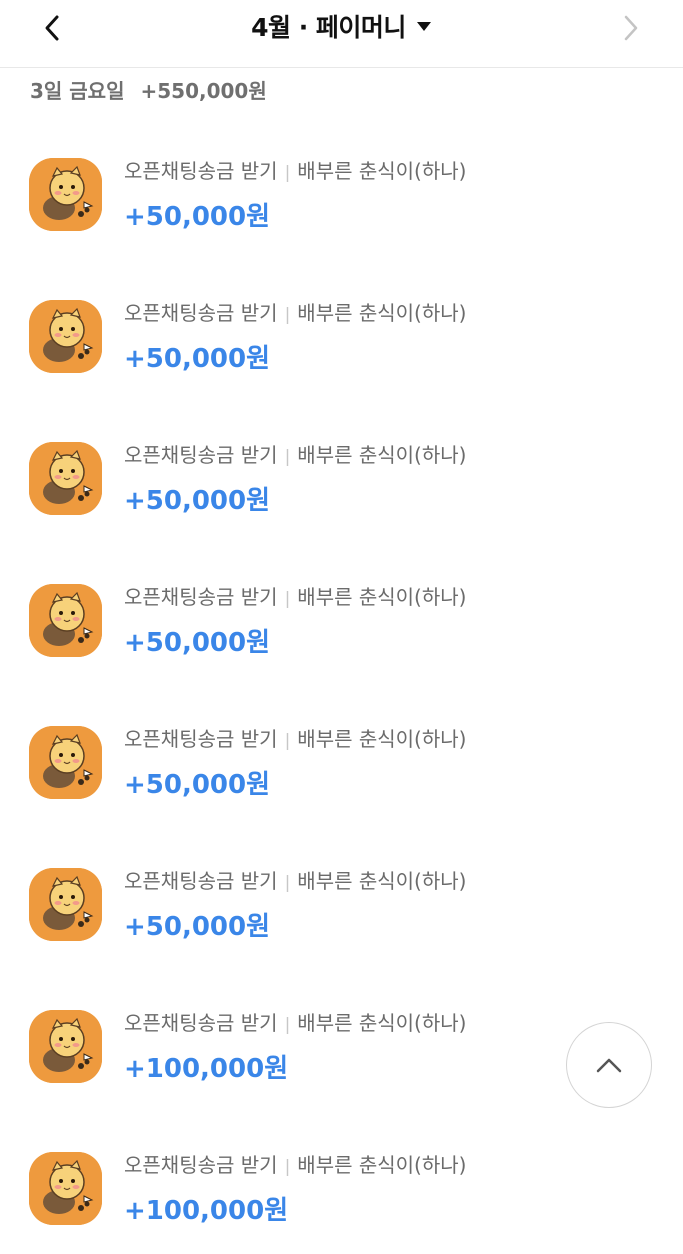  Describe the element at coordinates (341, 1183) in the screenshot. I see `transaction-row: 오픈채팅송금 받기 | 배부른 춘식이(하나) +100,000원` at that location.